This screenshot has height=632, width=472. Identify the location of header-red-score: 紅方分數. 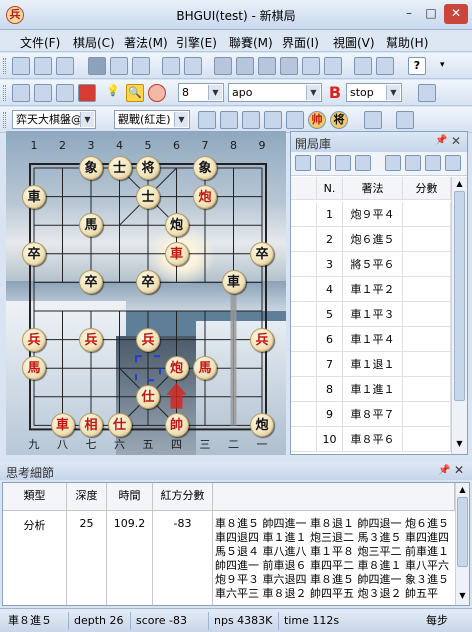
(183, 497).